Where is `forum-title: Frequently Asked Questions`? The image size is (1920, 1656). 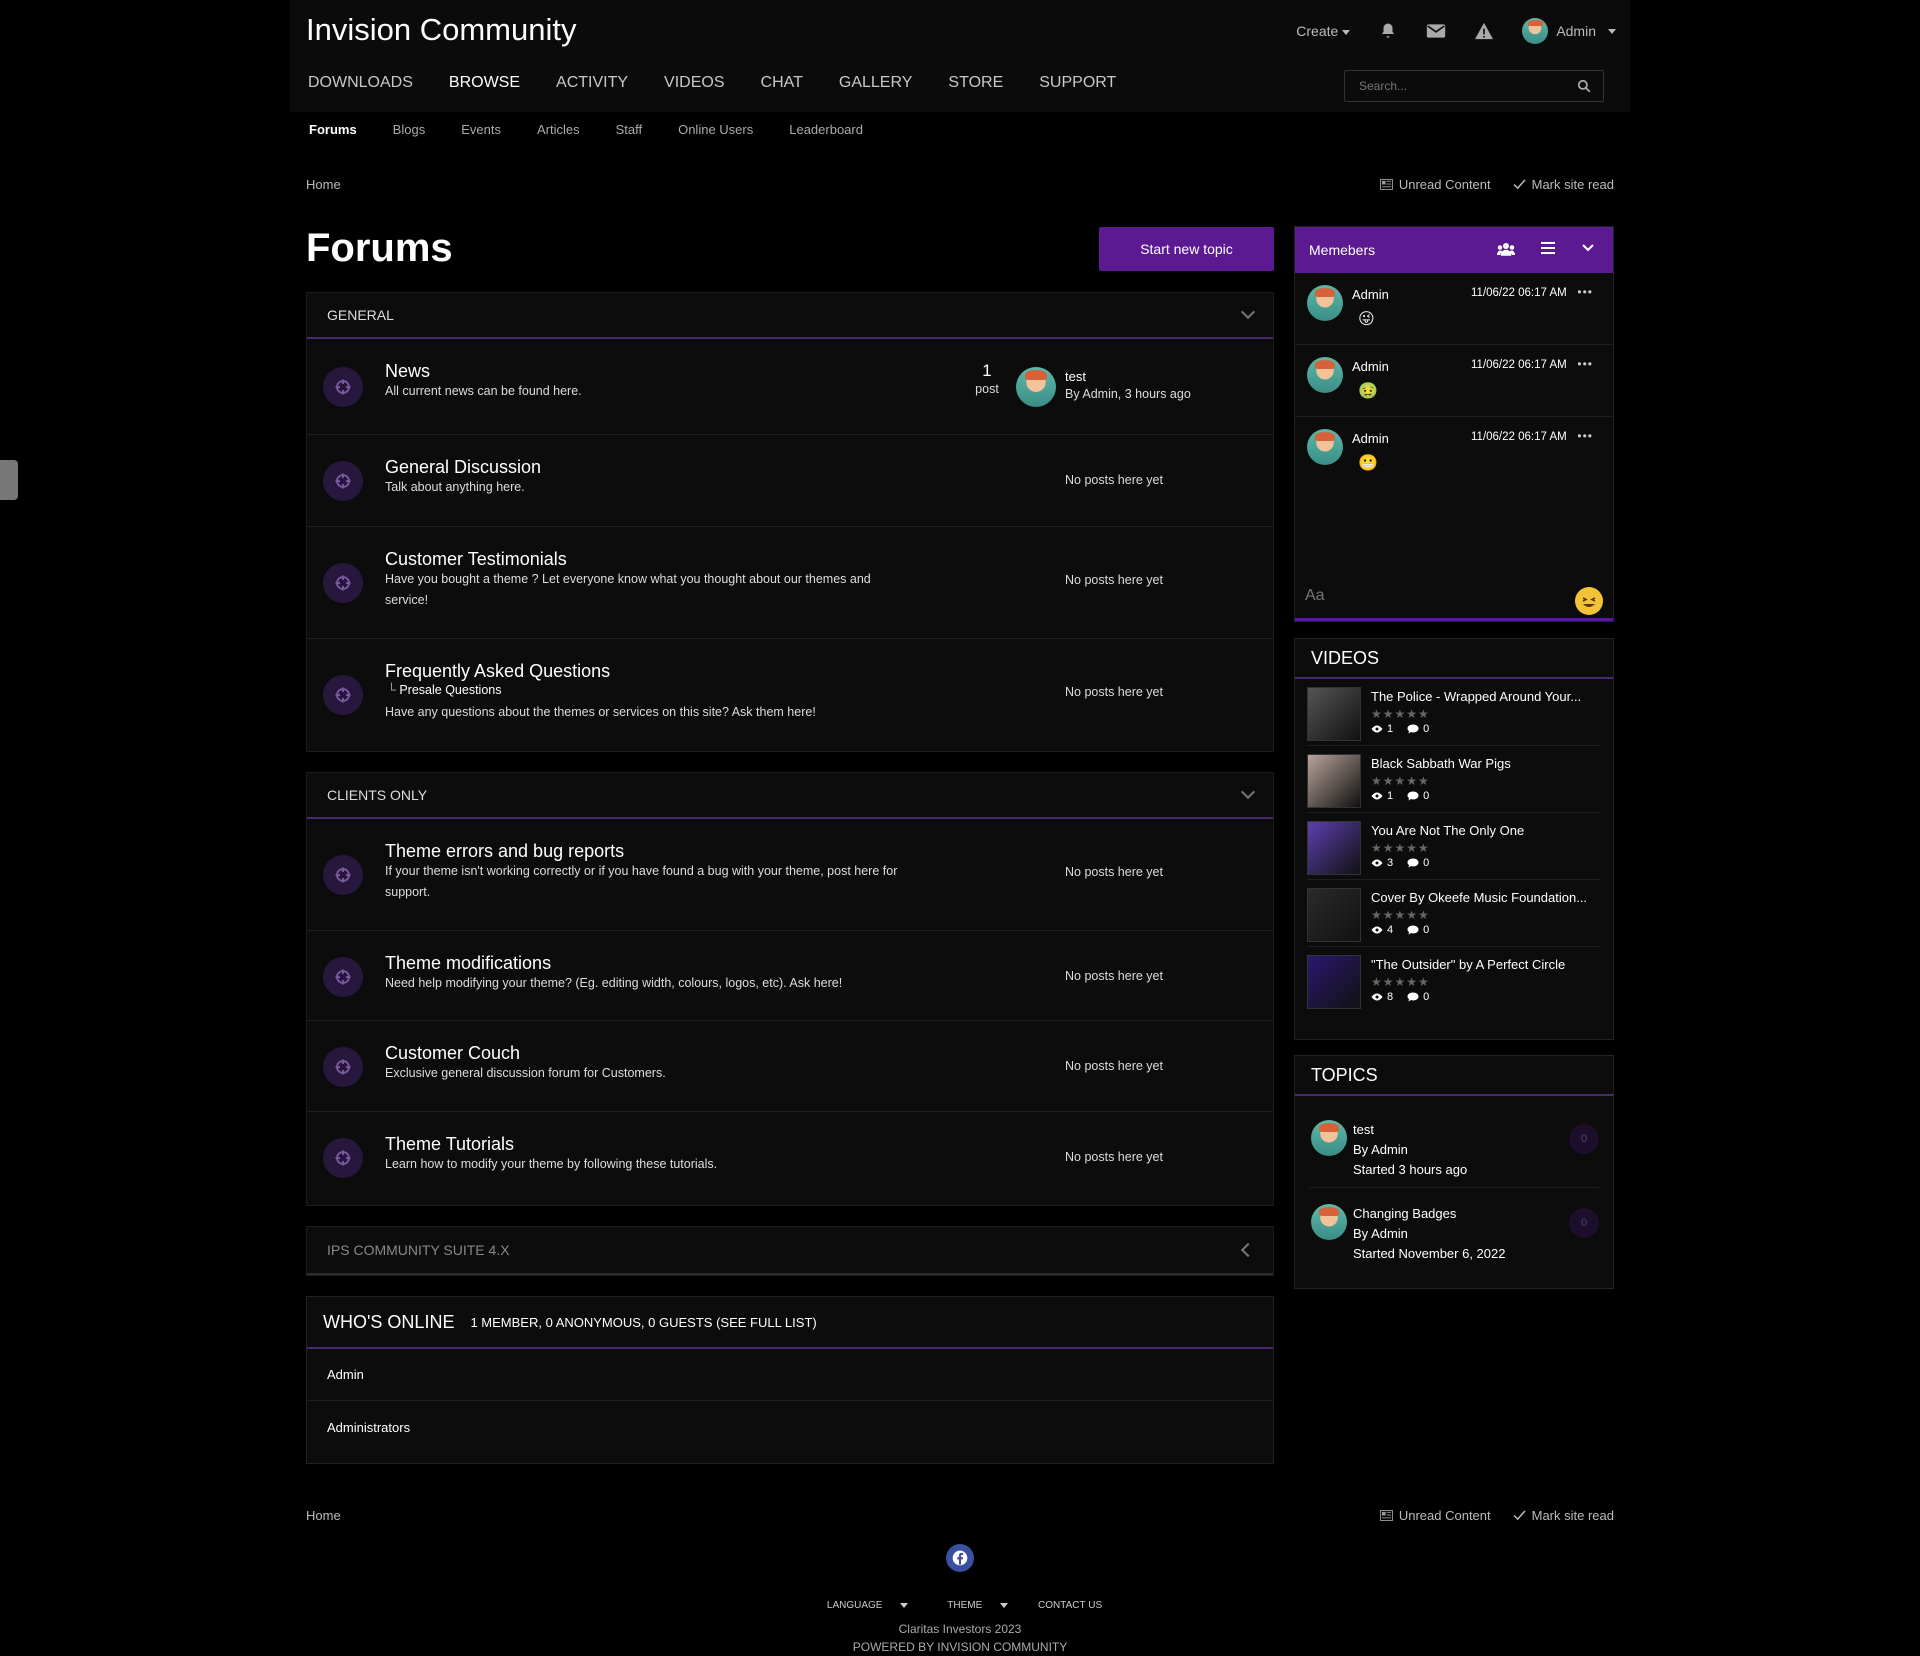
forum-title: Frequently Asked Questions is located at coordinates (497, 671).